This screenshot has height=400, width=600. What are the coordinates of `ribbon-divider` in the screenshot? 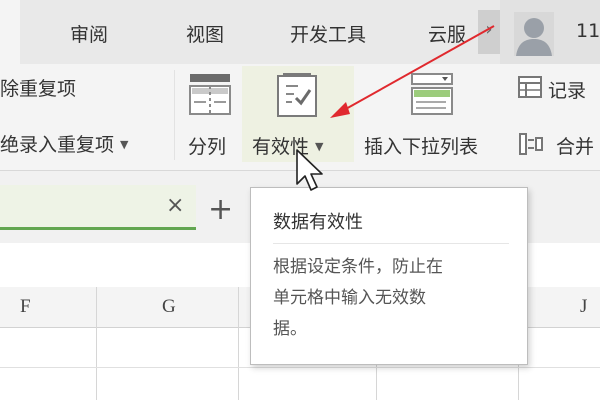 It's located at (174, 115).